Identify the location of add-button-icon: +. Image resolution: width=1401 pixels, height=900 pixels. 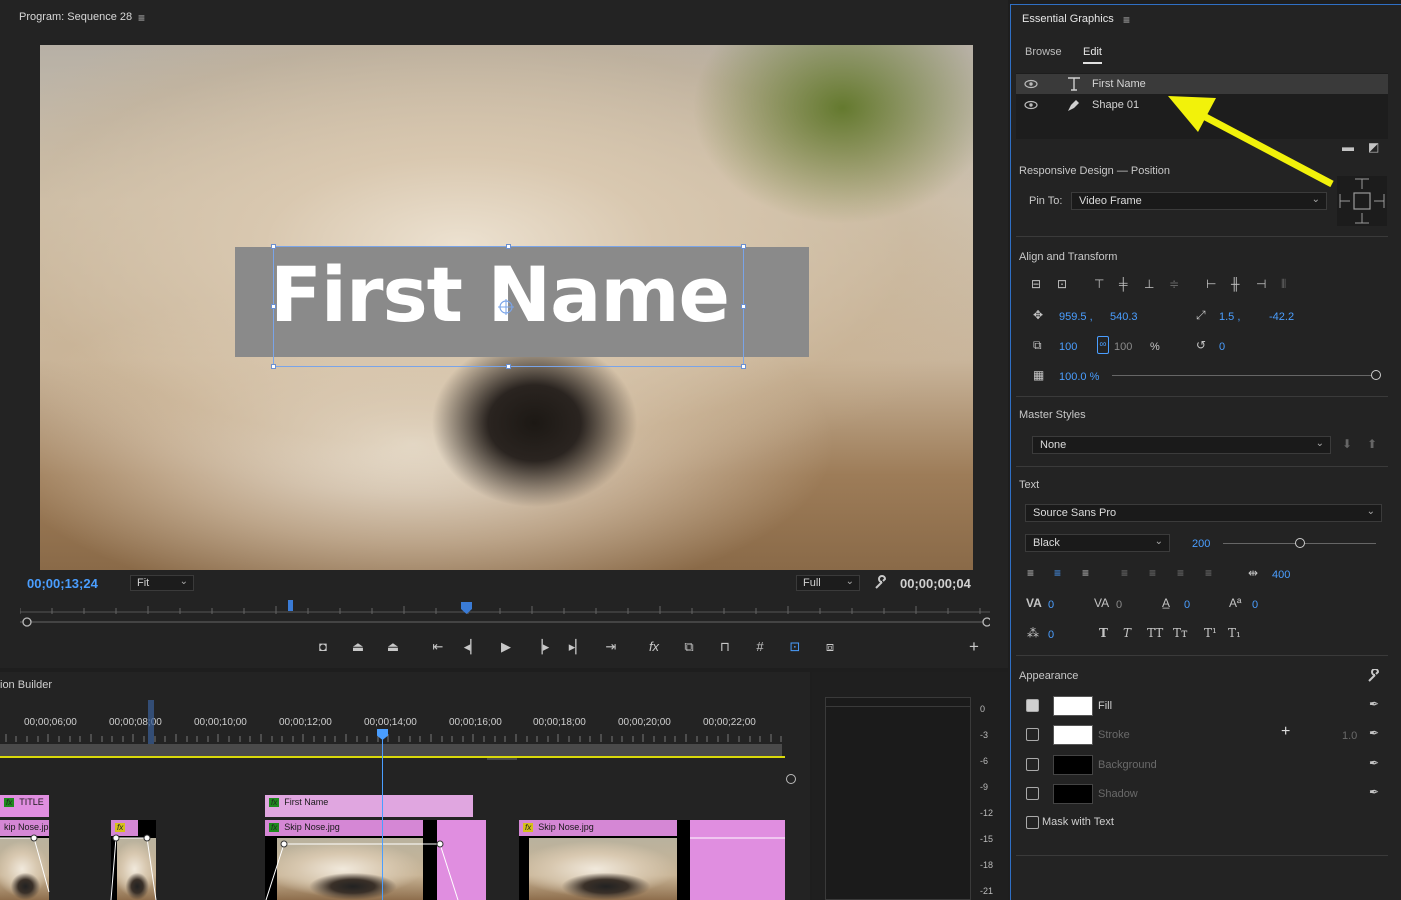
(974, 647).